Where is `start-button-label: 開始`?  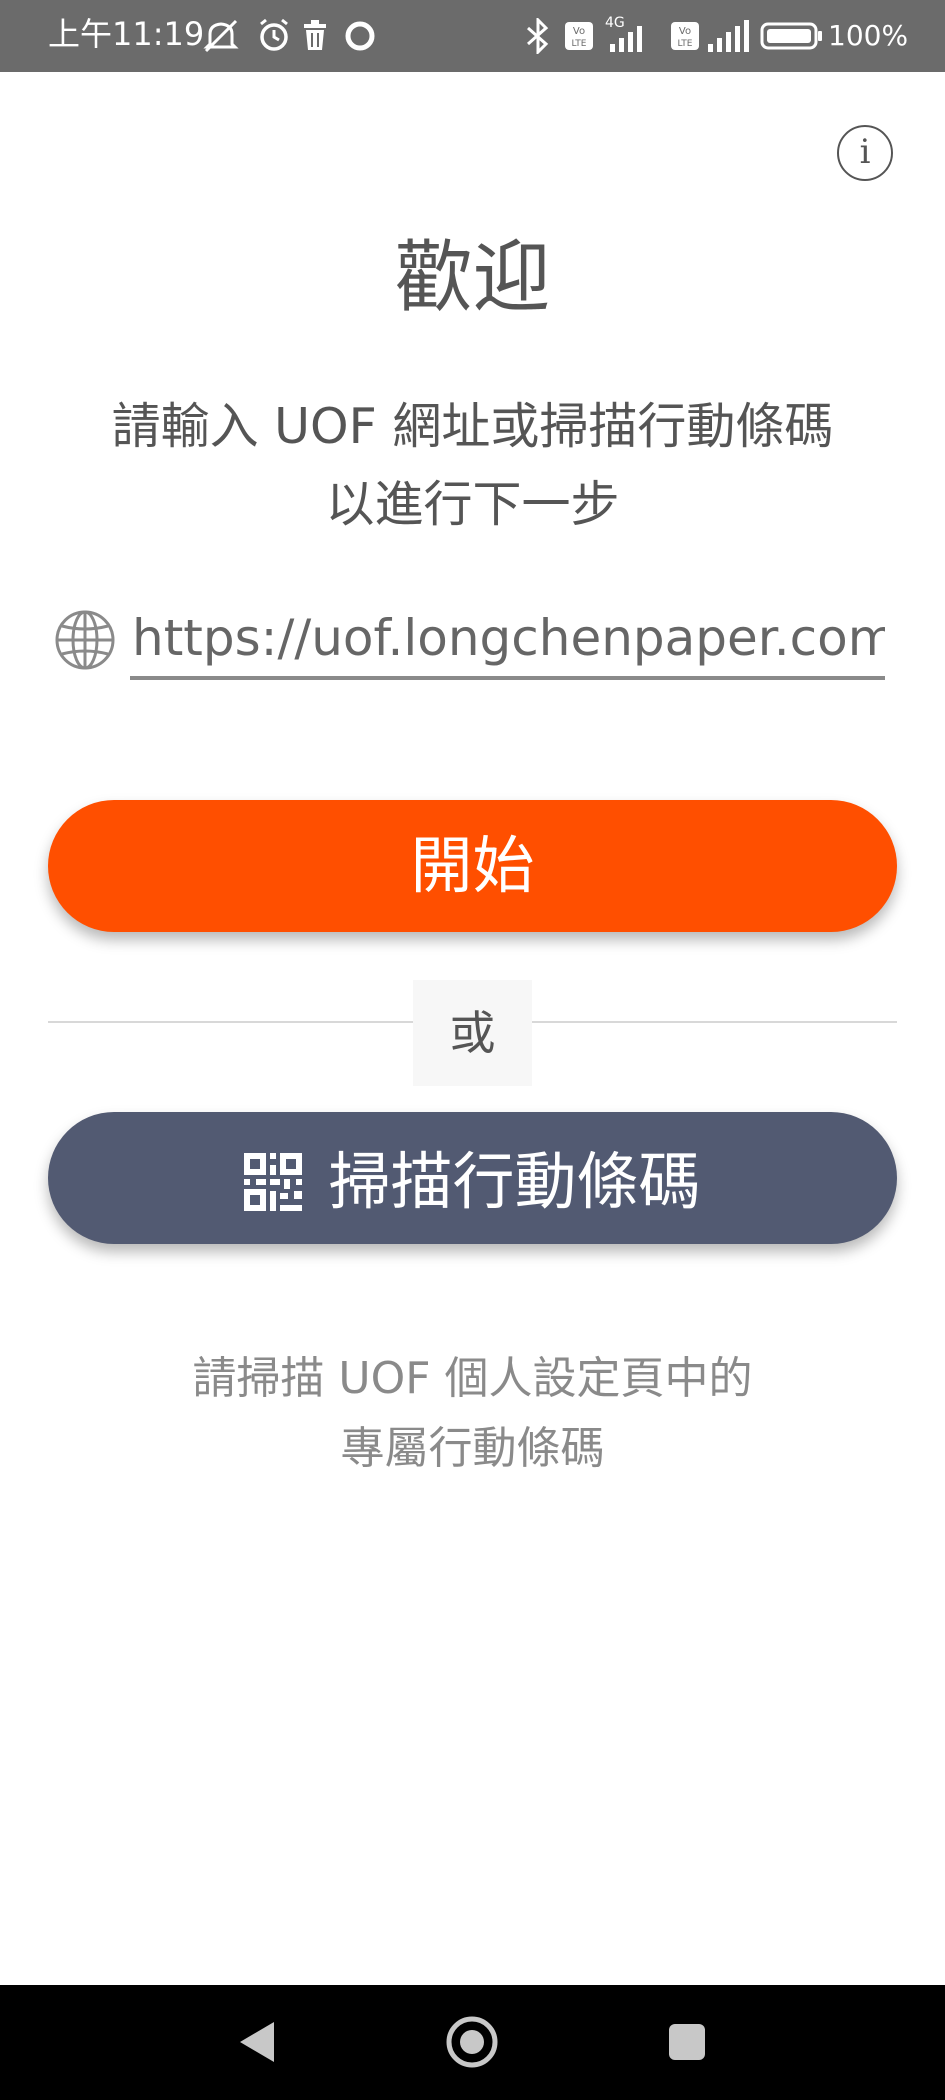 start-button-label: 開始 is located at coordinates (472, 865).